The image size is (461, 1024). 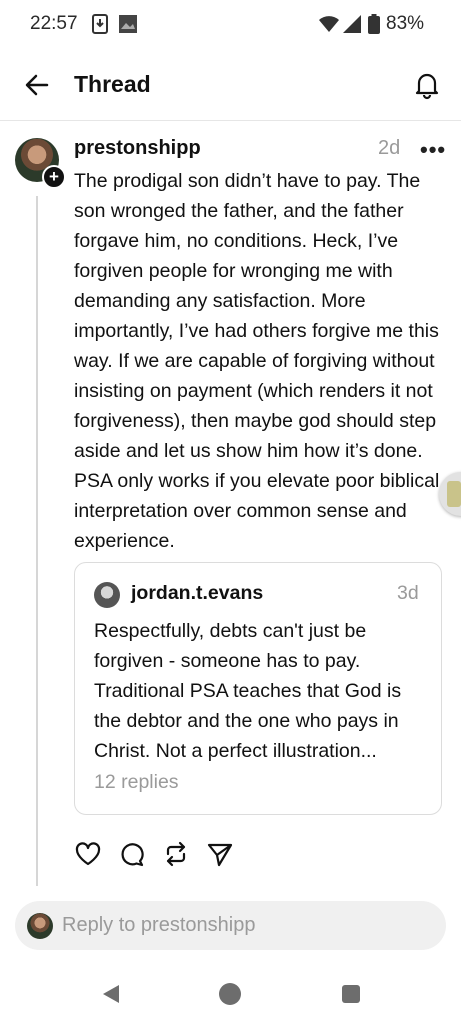 I want to click on more-options-button: •••, so click(x=433, y=150).